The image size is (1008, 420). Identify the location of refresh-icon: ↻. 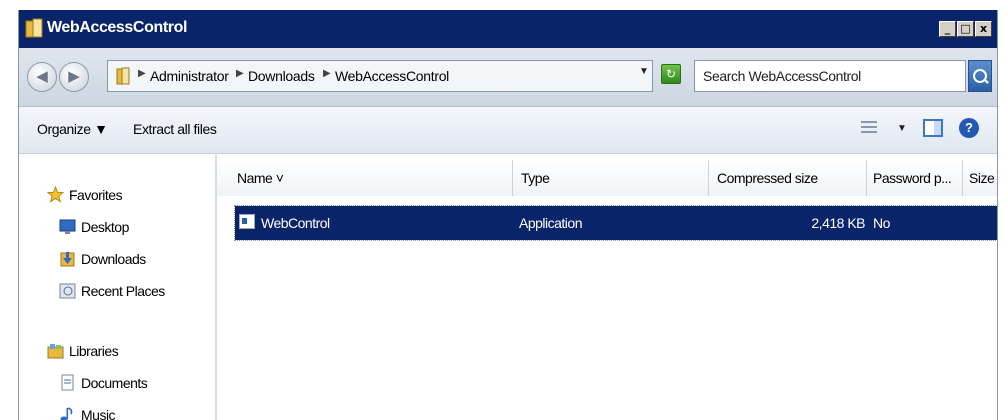
(671, 74).